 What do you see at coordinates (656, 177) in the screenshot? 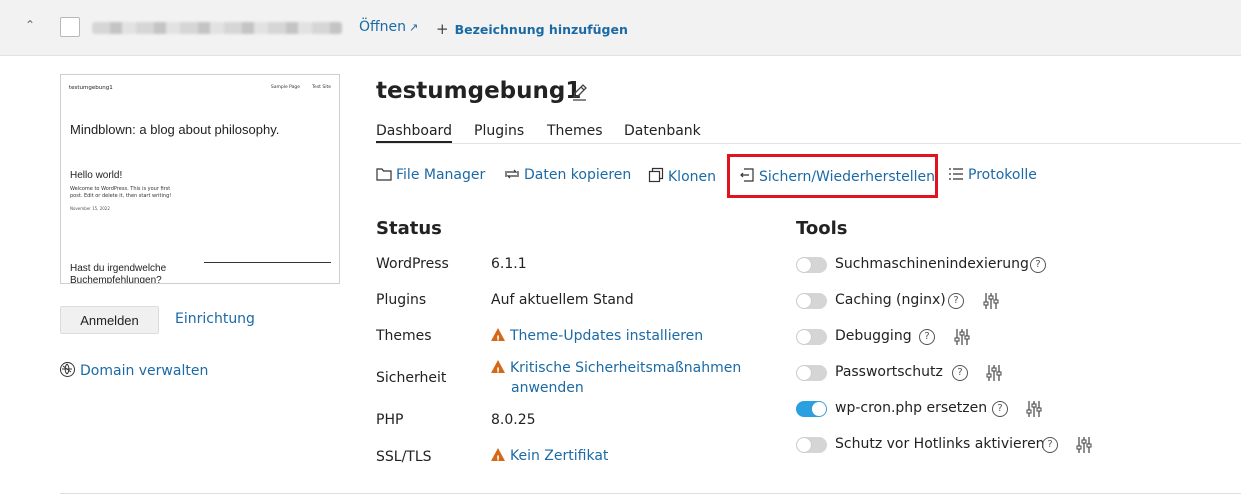
I see `clone-icon` at bounding box center [656, 177].